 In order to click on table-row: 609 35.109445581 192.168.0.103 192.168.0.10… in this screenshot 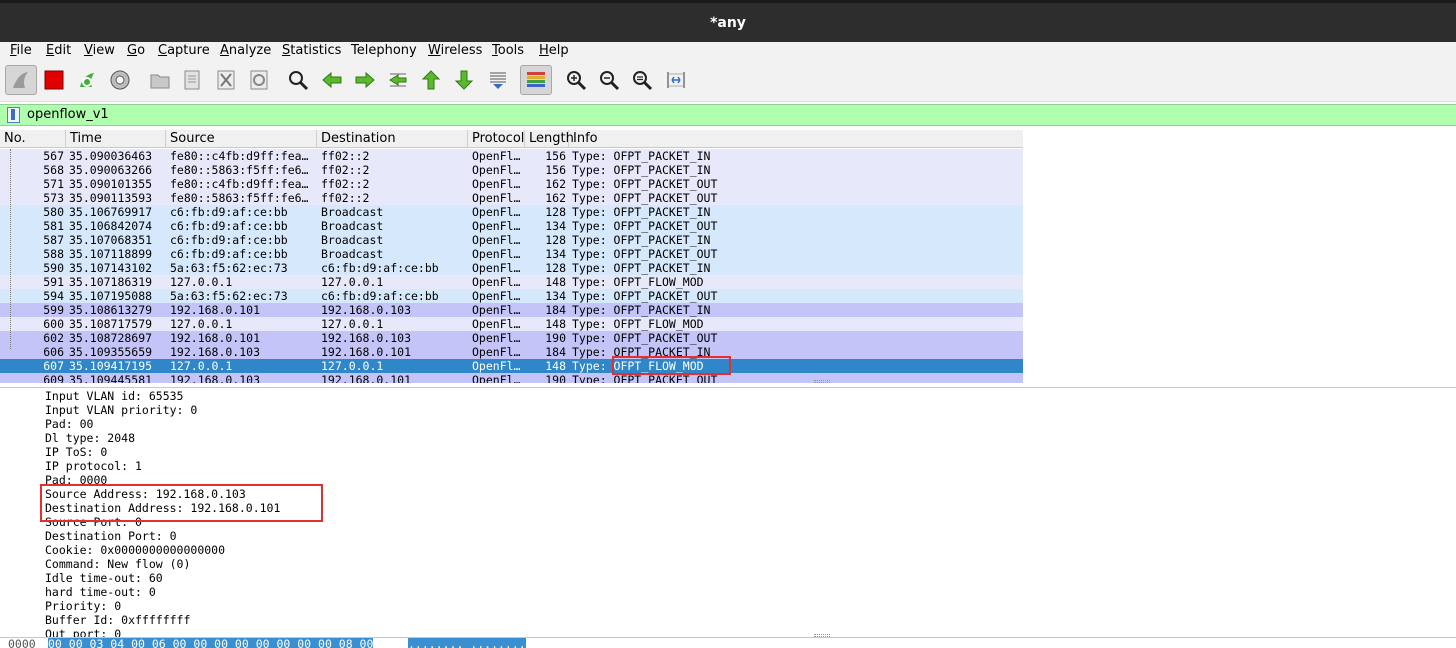, I will do `click(511, 378)`.